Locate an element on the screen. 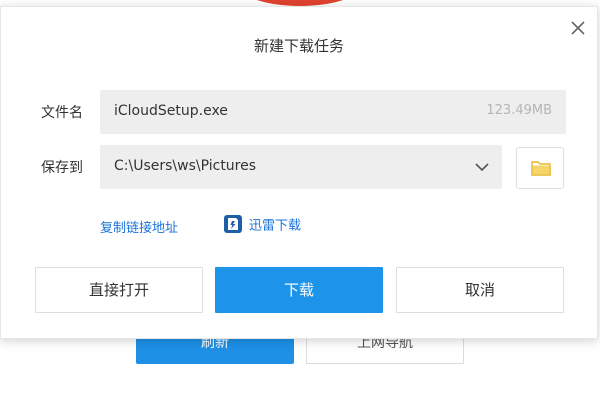 This screenshot has width=600, height=400. background-refresh-button: 刷新 is located at coordinates (215, 351).